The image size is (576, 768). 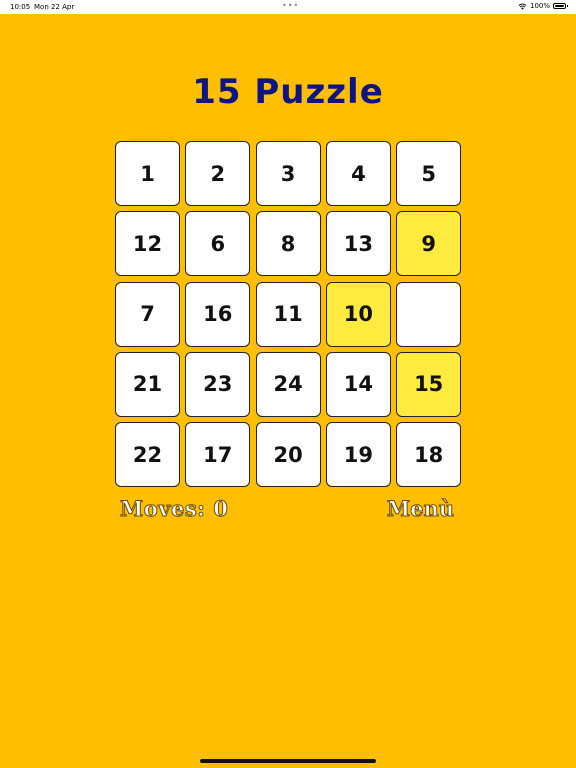 I want to click on puzzle-tile: 14, so click(x=358, y=384).